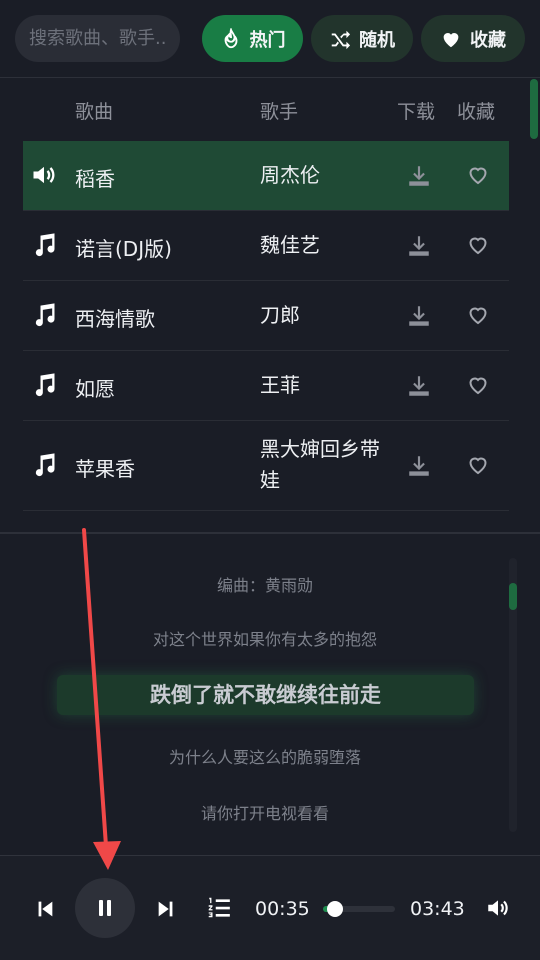 The image size is (540, 960). What do you see at coordinates (123, 249) in the screenshot?
I see `song-title: 诺言(DJ版)` at bounding box center [123, 249].